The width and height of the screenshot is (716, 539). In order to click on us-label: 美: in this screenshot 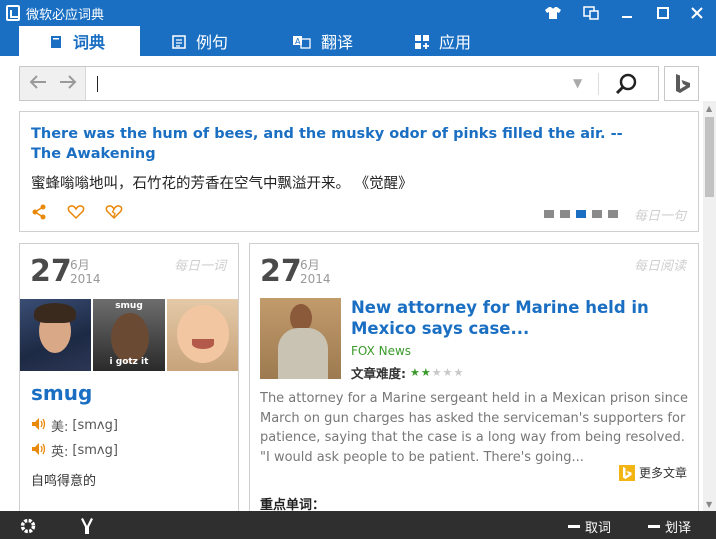, I will do `click(60, 427)`.